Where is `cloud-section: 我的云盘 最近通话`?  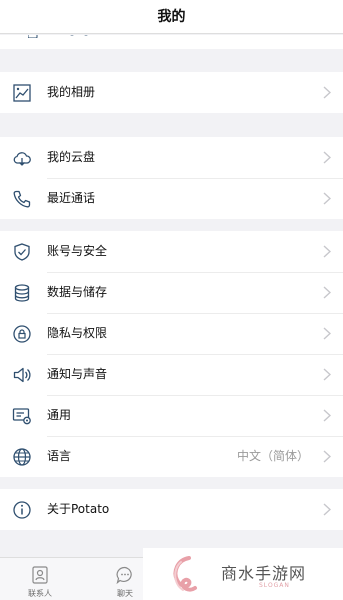
cloud-section: 我的云盘 最近通话 is located at coordinates (171, 178).